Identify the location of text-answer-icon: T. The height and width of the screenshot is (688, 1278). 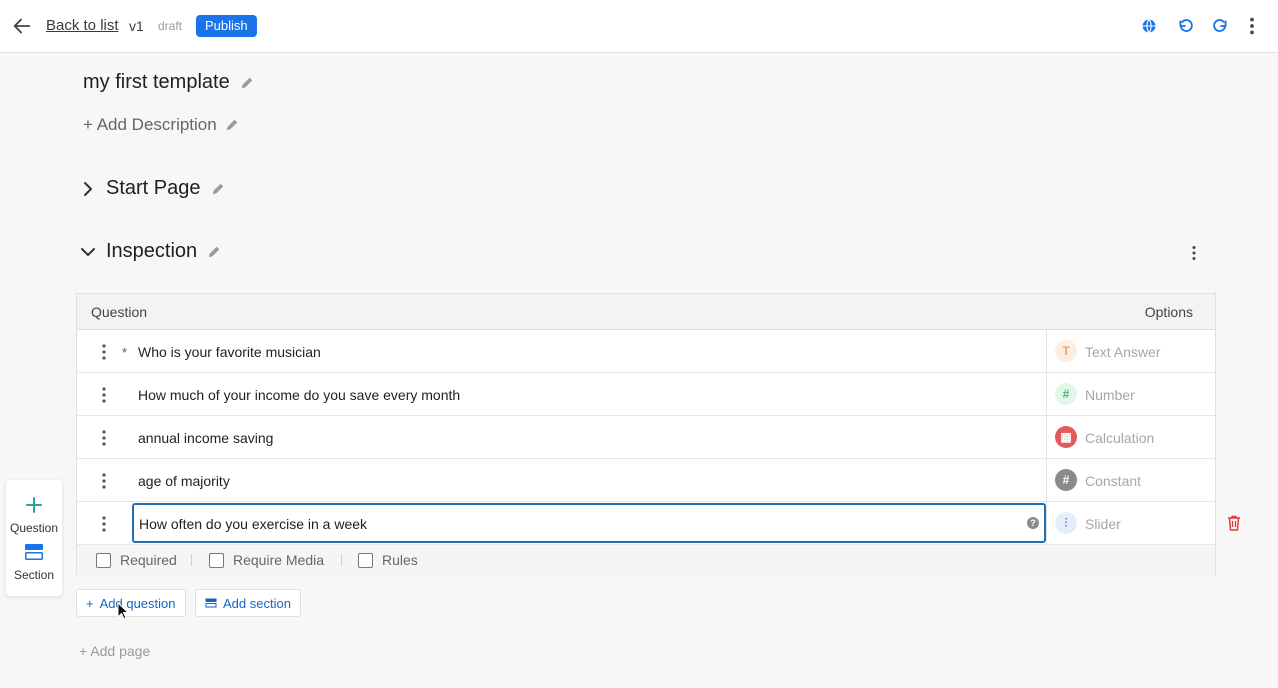
(1066, 351).